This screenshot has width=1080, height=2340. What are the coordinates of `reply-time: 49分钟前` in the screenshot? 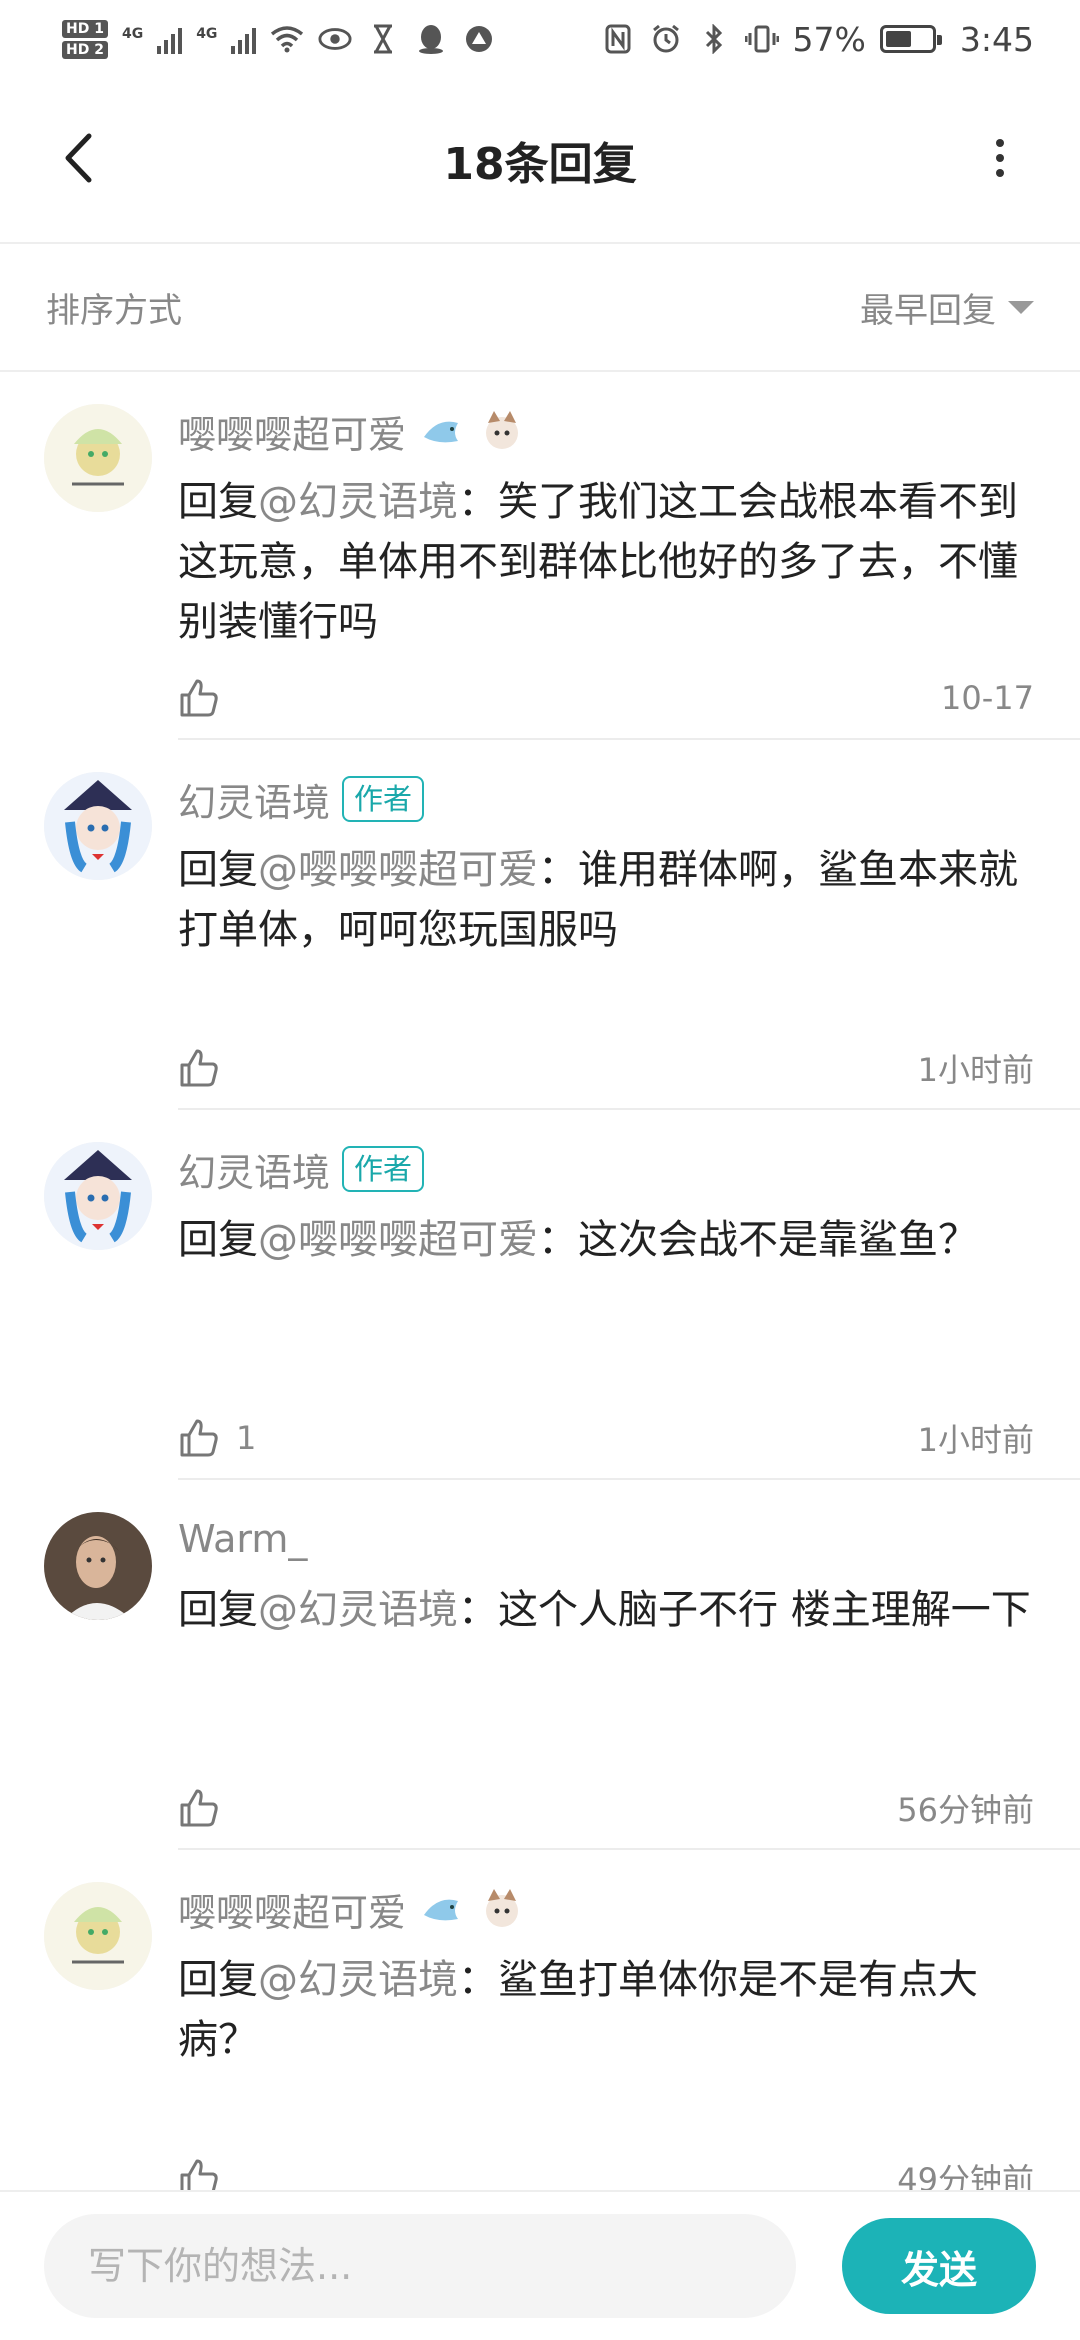 It's located at (965, 2175).